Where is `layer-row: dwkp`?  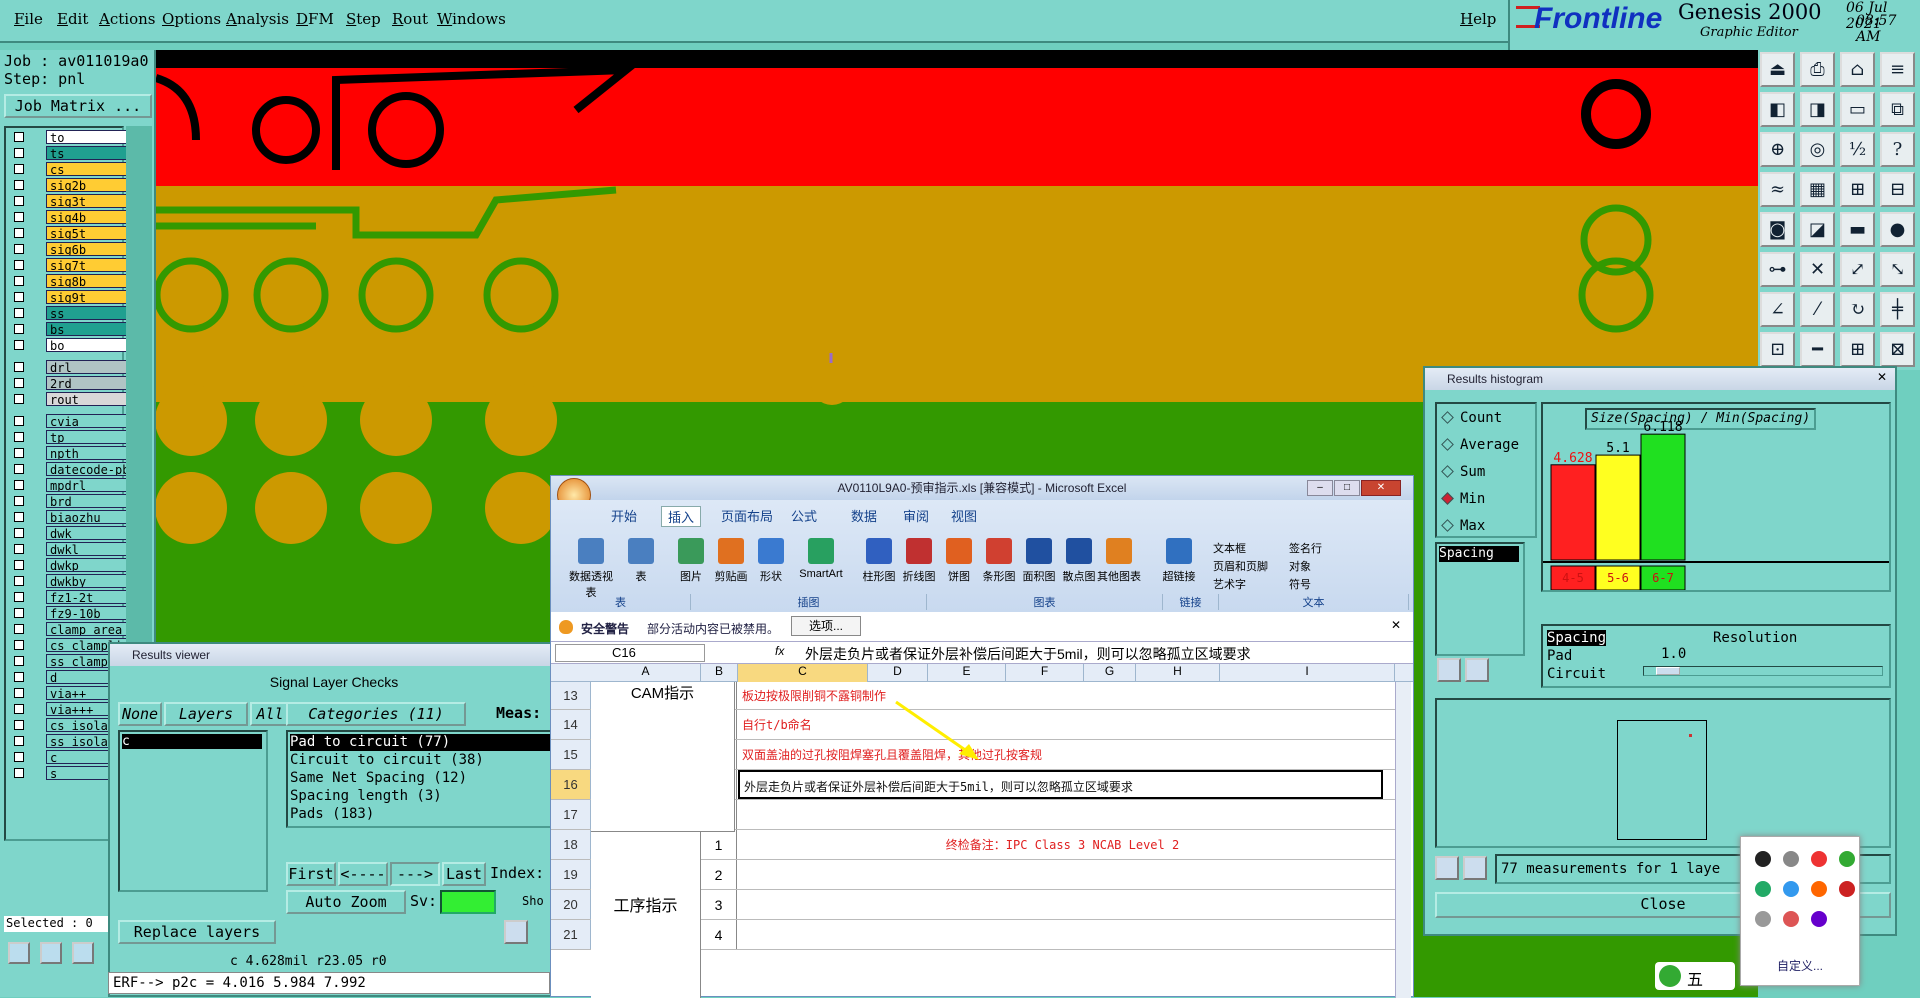
layer-row: dwkp is located at coordinates (75, 565).